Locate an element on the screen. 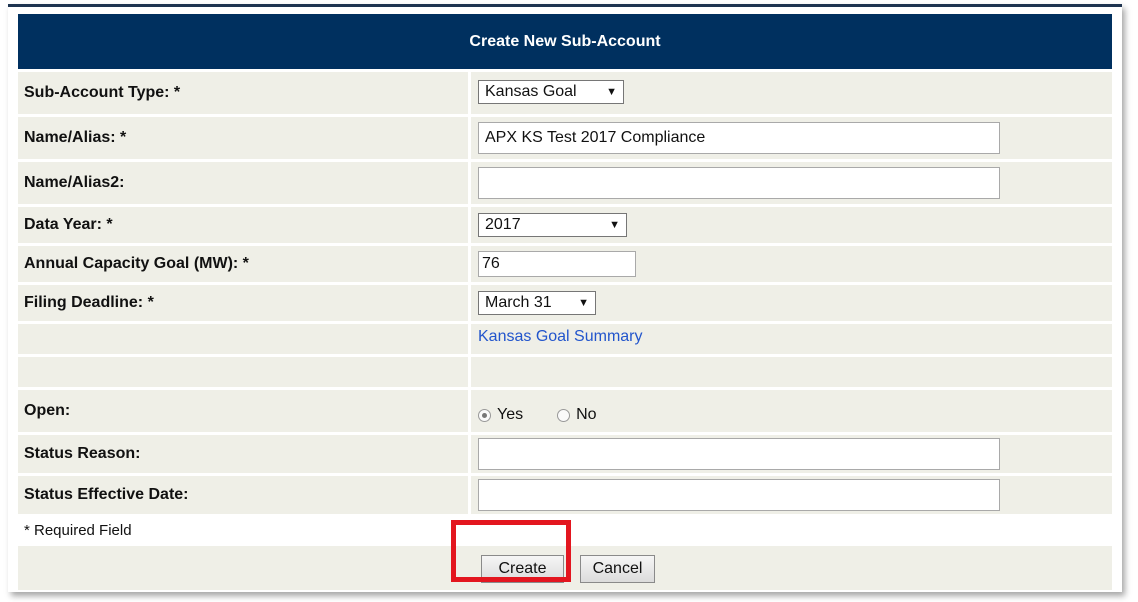  subaccount-type-select: Kansas Goal ▼ is located at coordinates (551, 92).